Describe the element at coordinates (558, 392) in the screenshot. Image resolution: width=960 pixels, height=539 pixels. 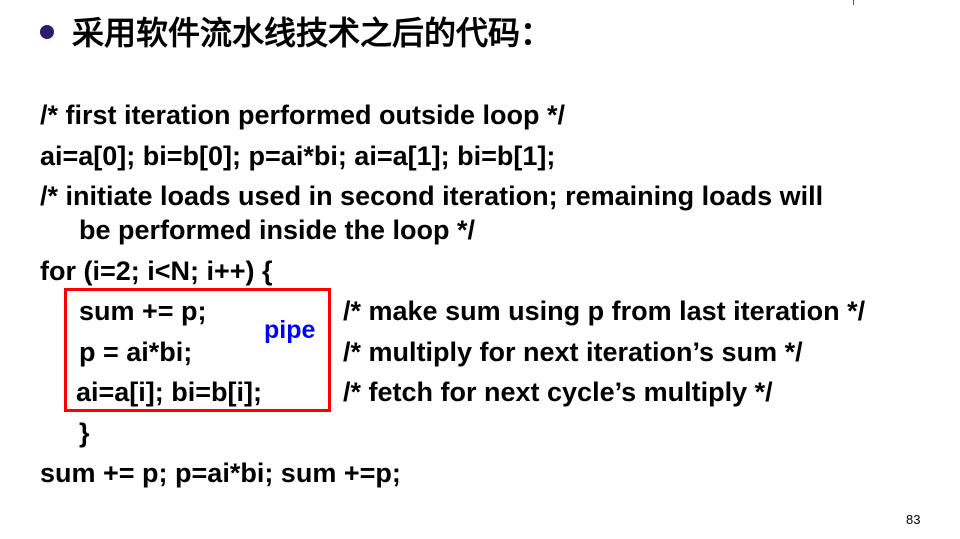
I see `code-comment-fetch: /* fetch for next cycle’s multiply */` at that location.